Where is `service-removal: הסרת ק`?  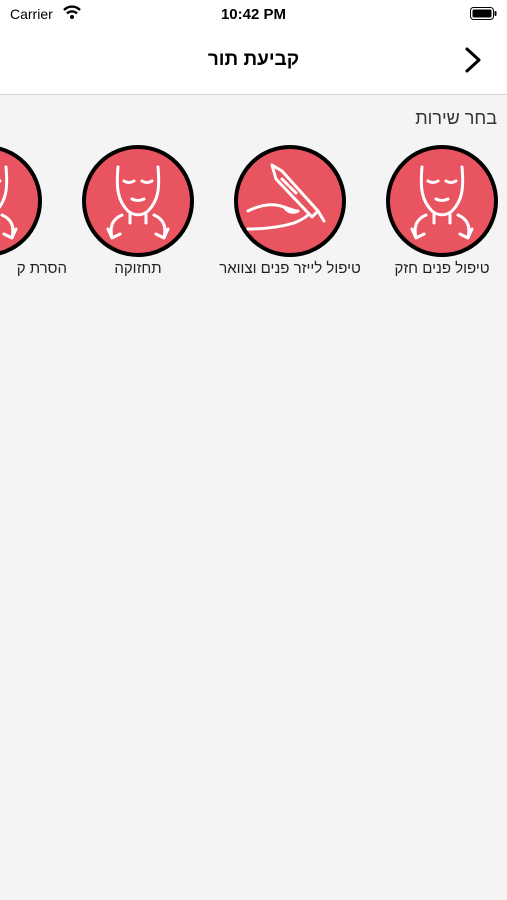
service-removal: הסרת ק is located at coordinates (33, 215).